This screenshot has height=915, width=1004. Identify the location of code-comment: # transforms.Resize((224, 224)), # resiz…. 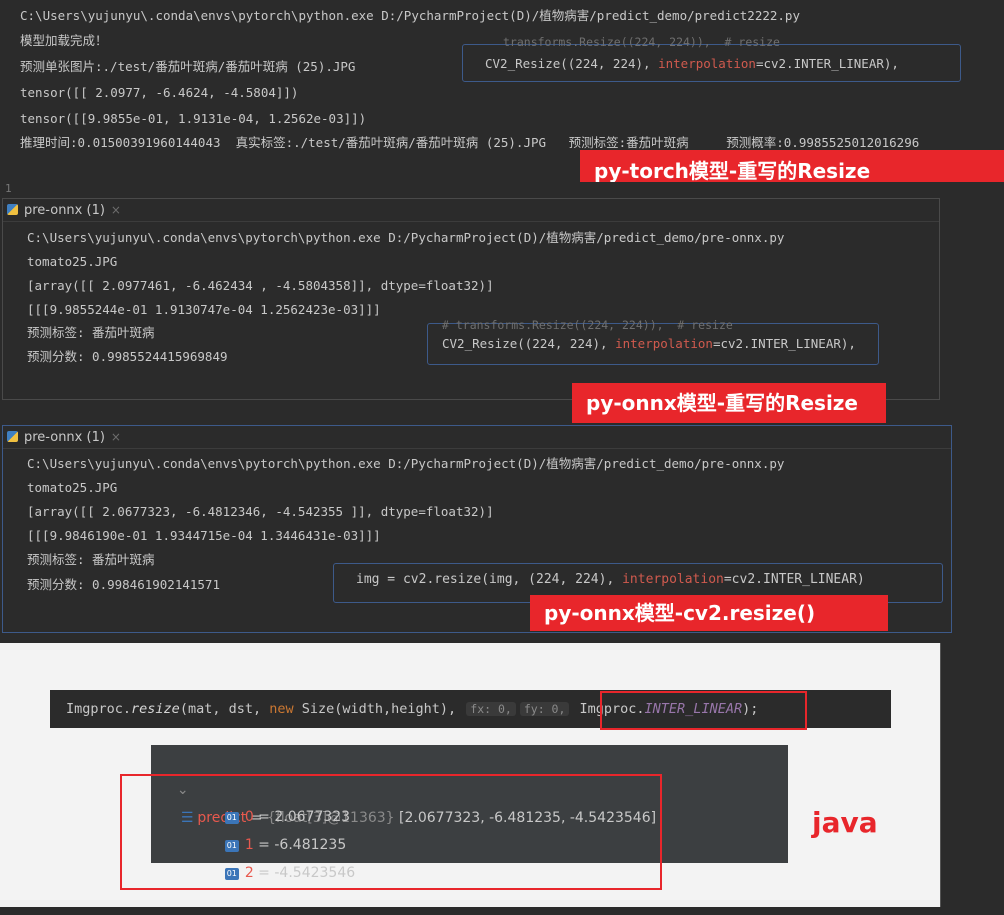
(587, 325).